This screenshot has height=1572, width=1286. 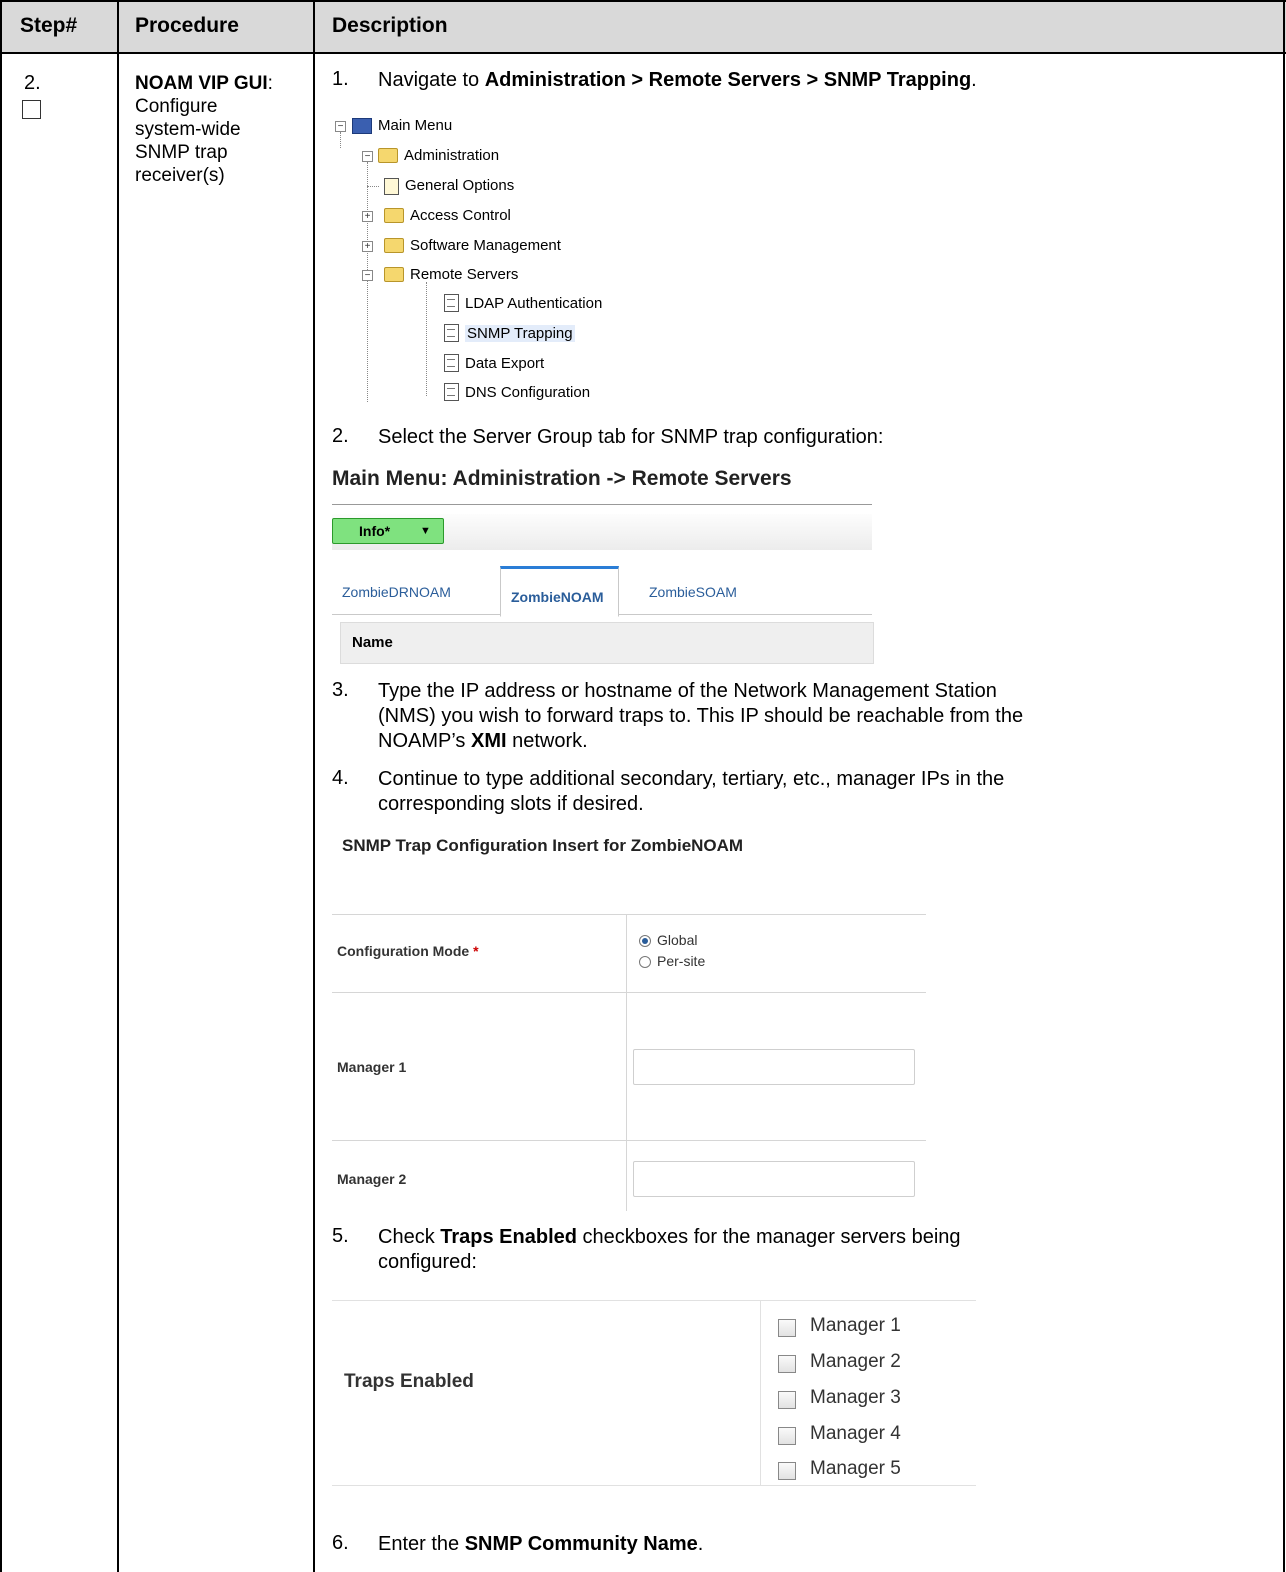 What do you see at coordinates (1, 786) in the screenshot?
I see `table-border-left` at bounding box center [1, 786].